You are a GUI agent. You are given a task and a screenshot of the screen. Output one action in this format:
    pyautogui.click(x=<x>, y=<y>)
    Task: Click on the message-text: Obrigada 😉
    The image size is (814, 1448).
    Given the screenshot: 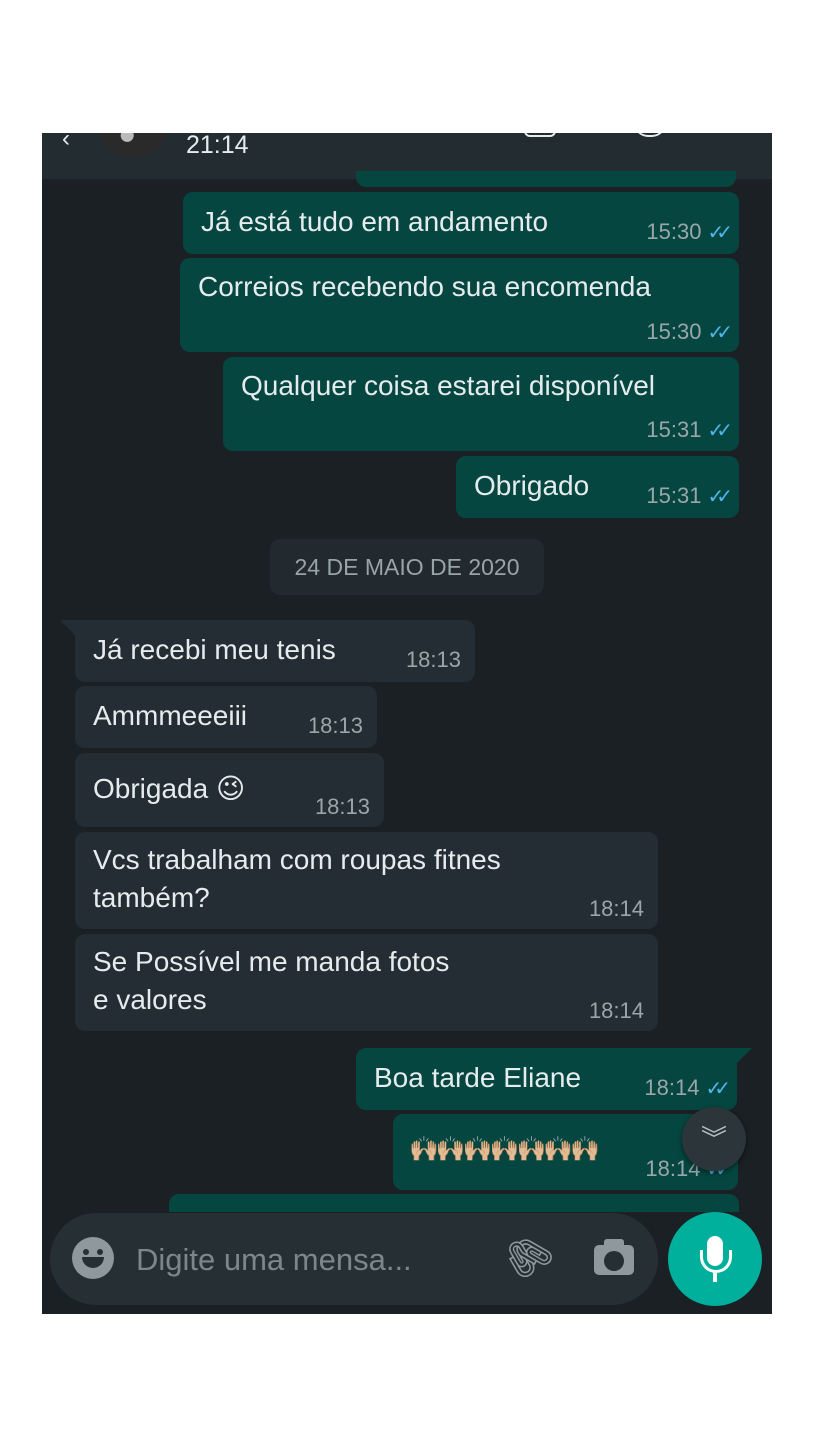 What is the action you would take?
    pyautogui.click(x=169, y=788)
    